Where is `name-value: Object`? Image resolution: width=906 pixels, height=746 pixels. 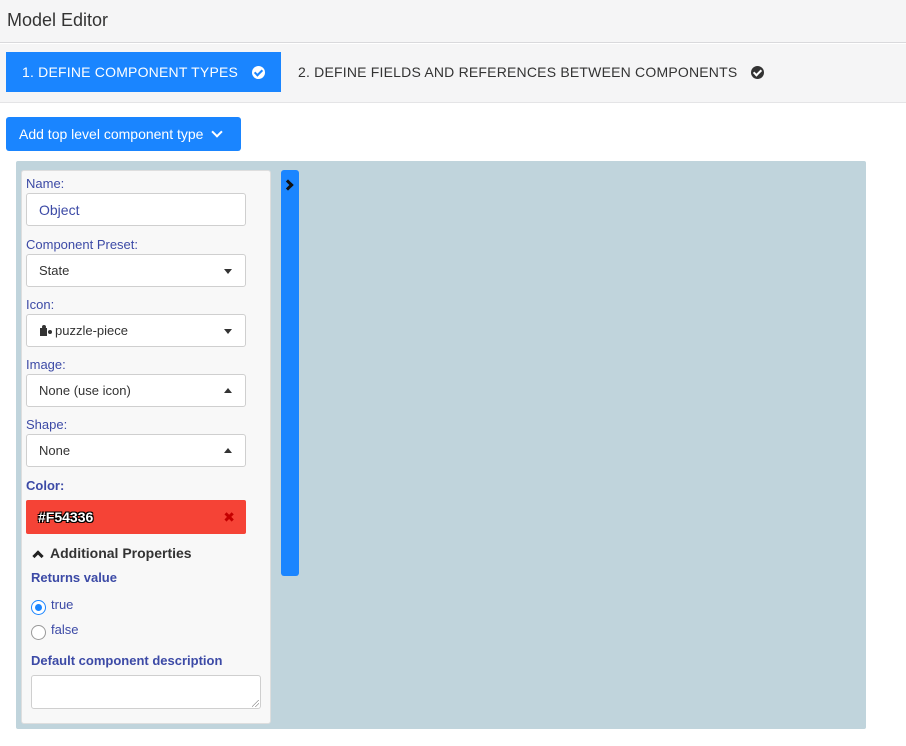 name-value: Object is located at coordinates (59, 209).